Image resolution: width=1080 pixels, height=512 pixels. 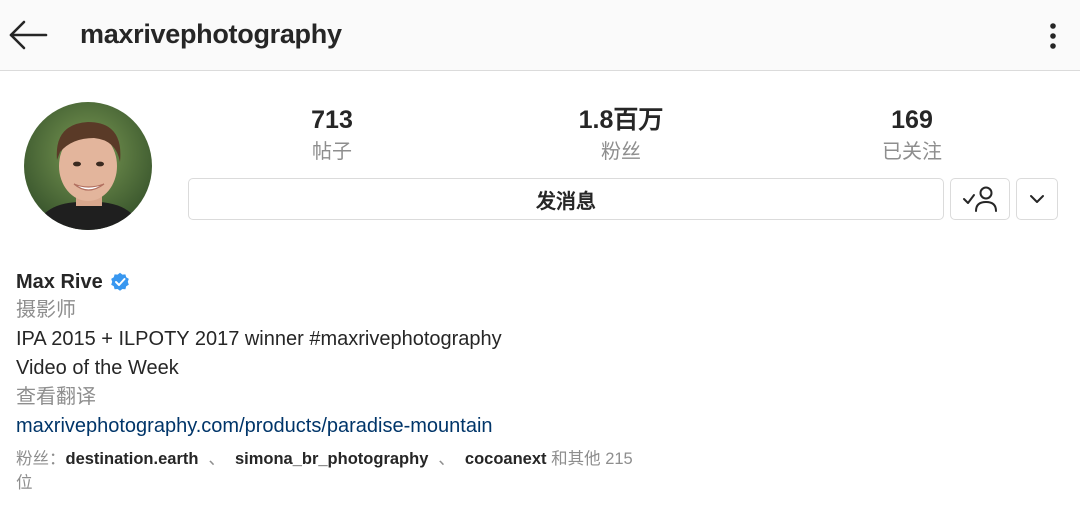 I want to click on followed-by-prefix: 粉丝：, so click(x=41, y=459).